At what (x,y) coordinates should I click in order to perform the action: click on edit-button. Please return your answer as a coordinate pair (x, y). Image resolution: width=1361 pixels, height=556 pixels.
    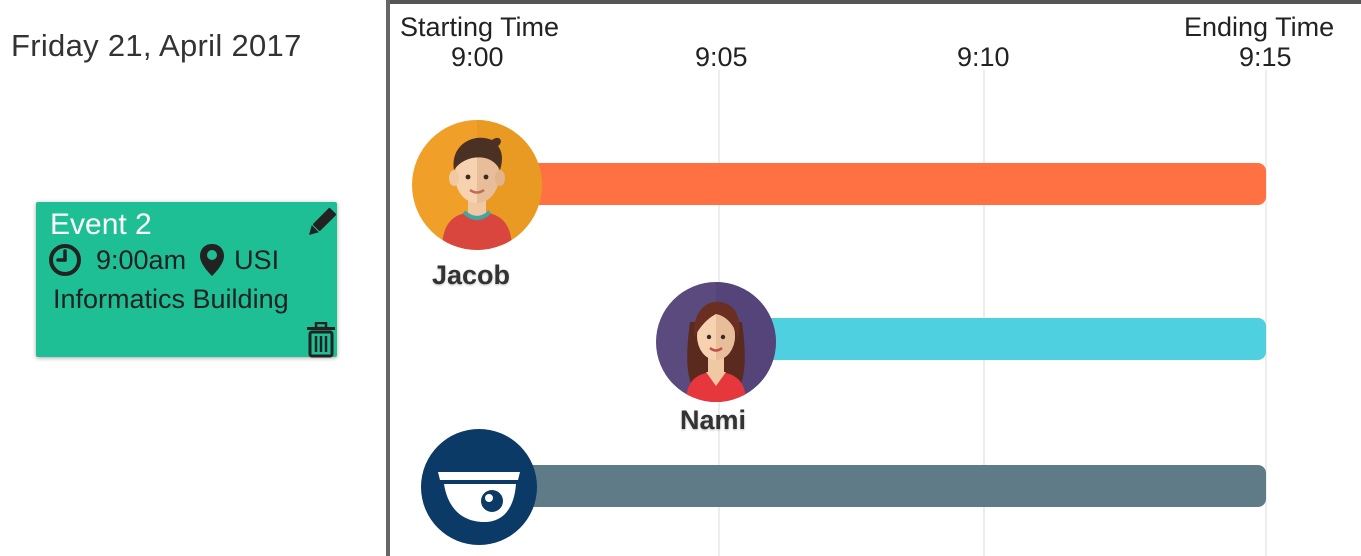
    Looking at the image, I should click on (321, 223).